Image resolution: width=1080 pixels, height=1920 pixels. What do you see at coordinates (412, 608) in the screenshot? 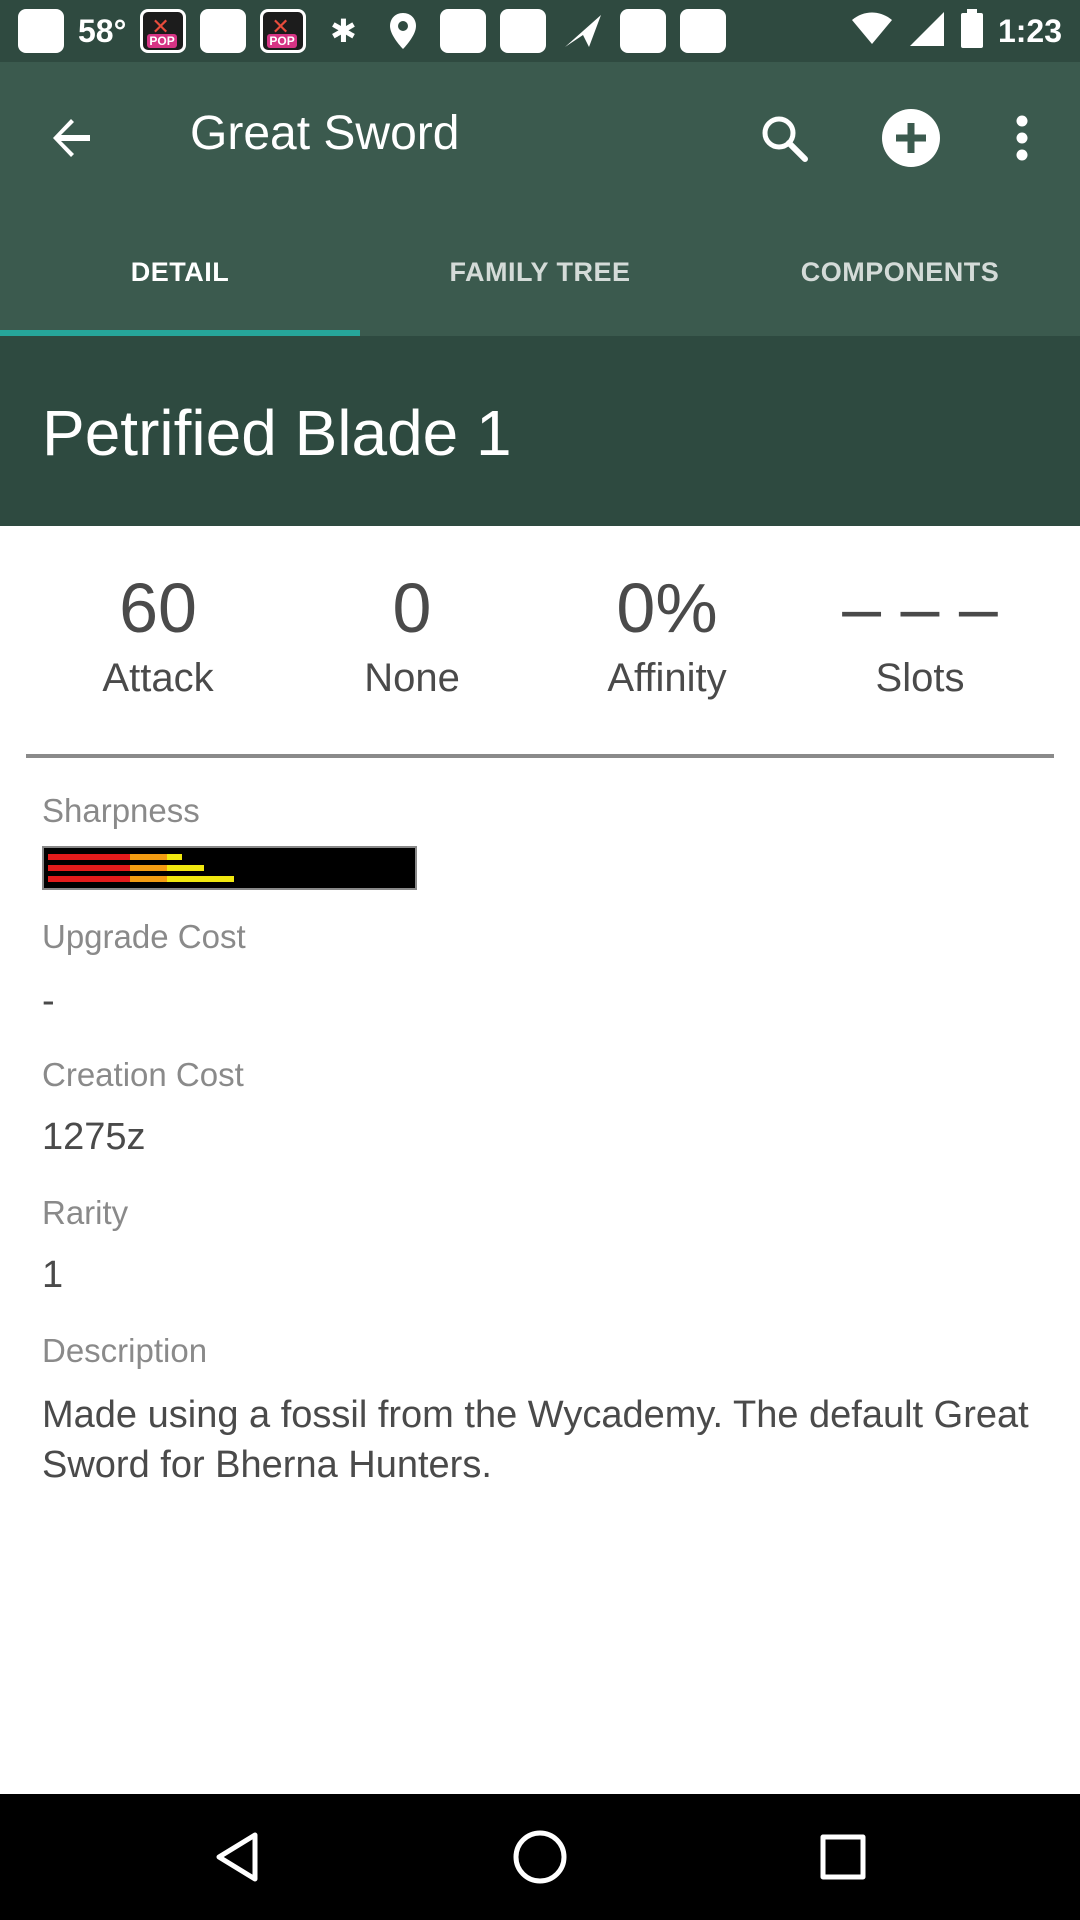
I see `stat-value: 0` at bounding box center [412, 608].